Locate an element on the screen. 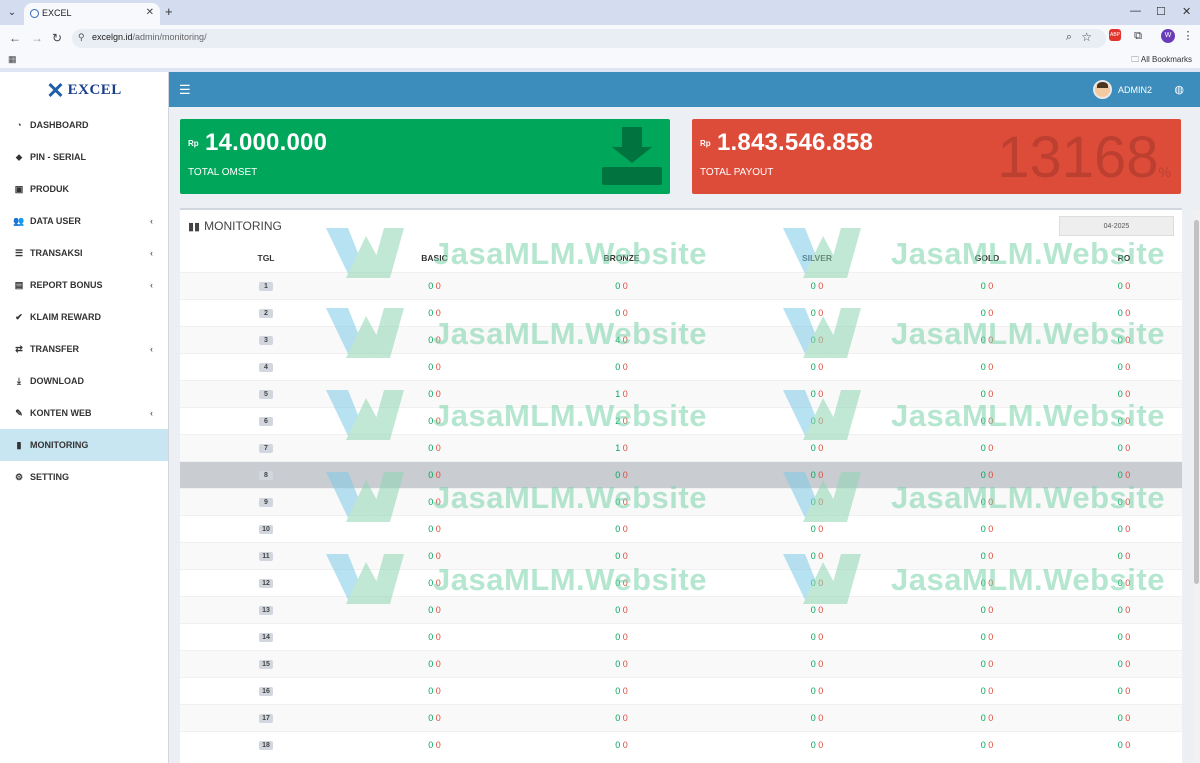 The height and width of the screenshot is (763, 1200). user-menu: ADMIN2 is located at coordinates (1122, 89).